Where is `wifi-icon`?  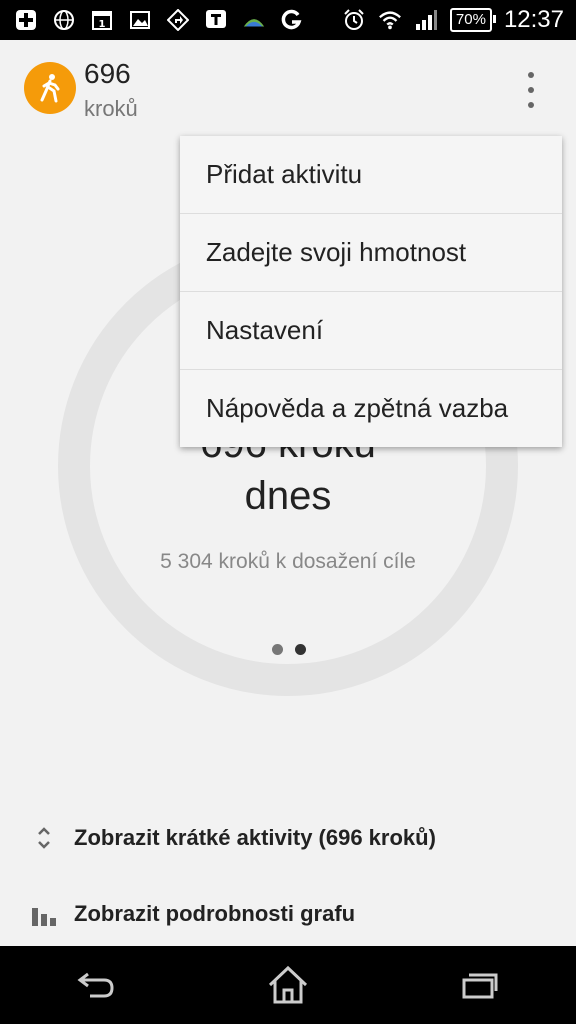 wifi-icon is located at coordinates (390, 20).